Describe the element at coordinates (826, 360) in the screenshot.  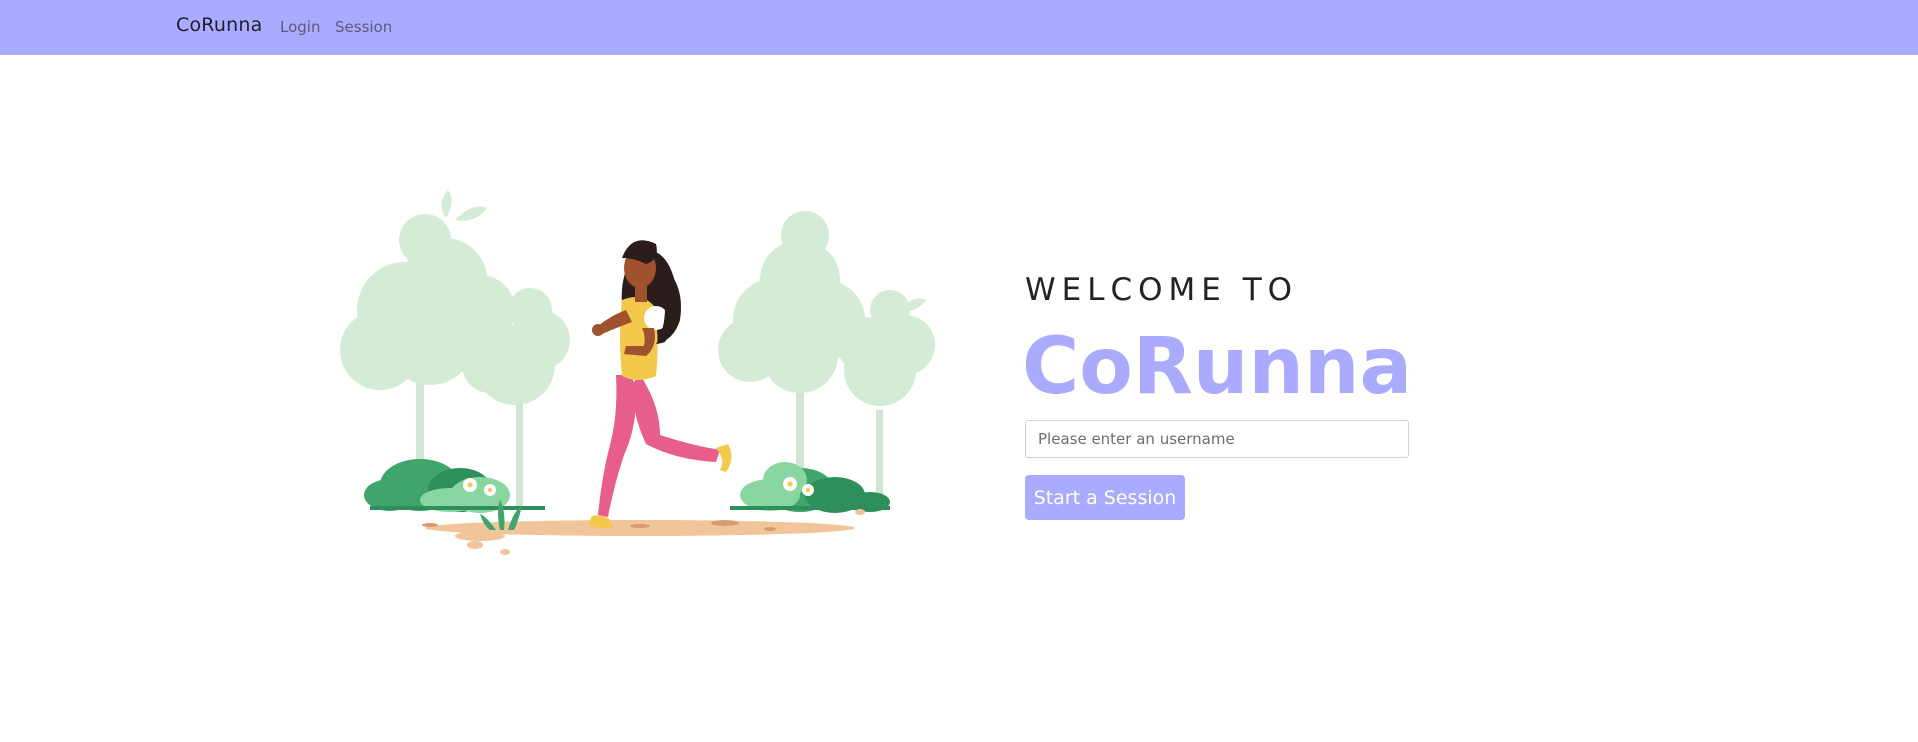
I see `right-tree-cluster` at that location.